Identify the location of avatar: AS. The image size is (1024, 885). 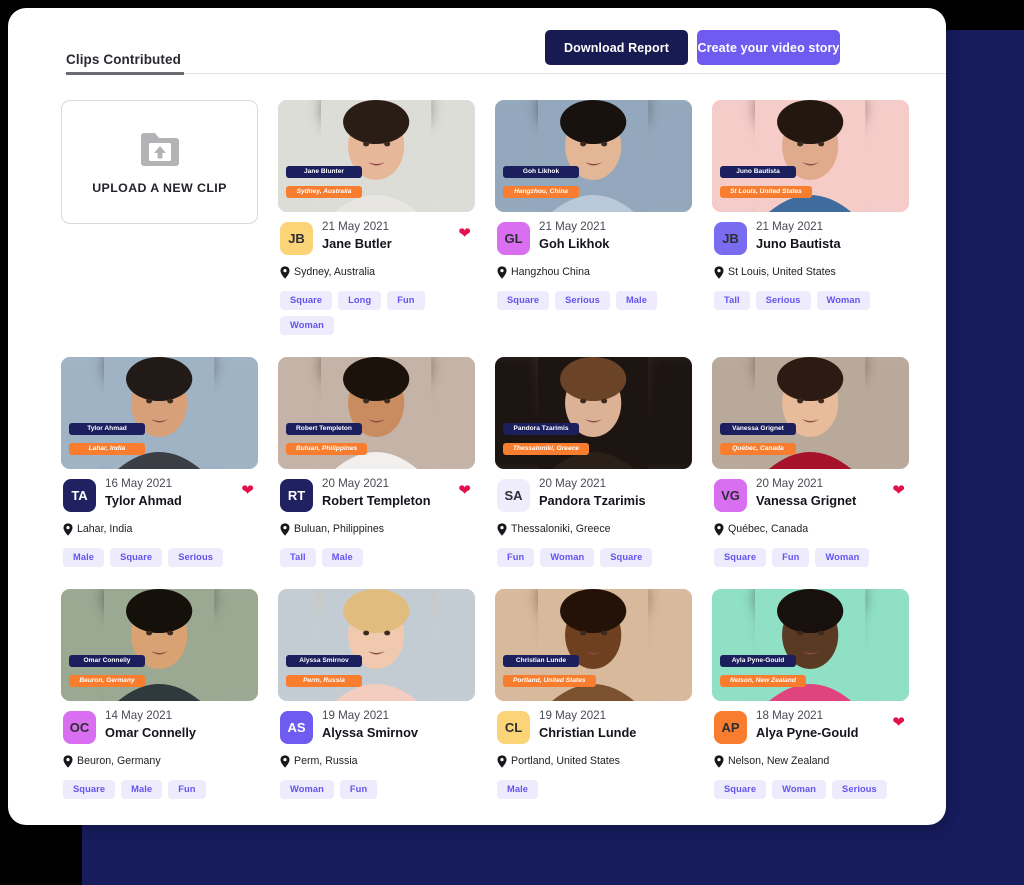
(296, 727).